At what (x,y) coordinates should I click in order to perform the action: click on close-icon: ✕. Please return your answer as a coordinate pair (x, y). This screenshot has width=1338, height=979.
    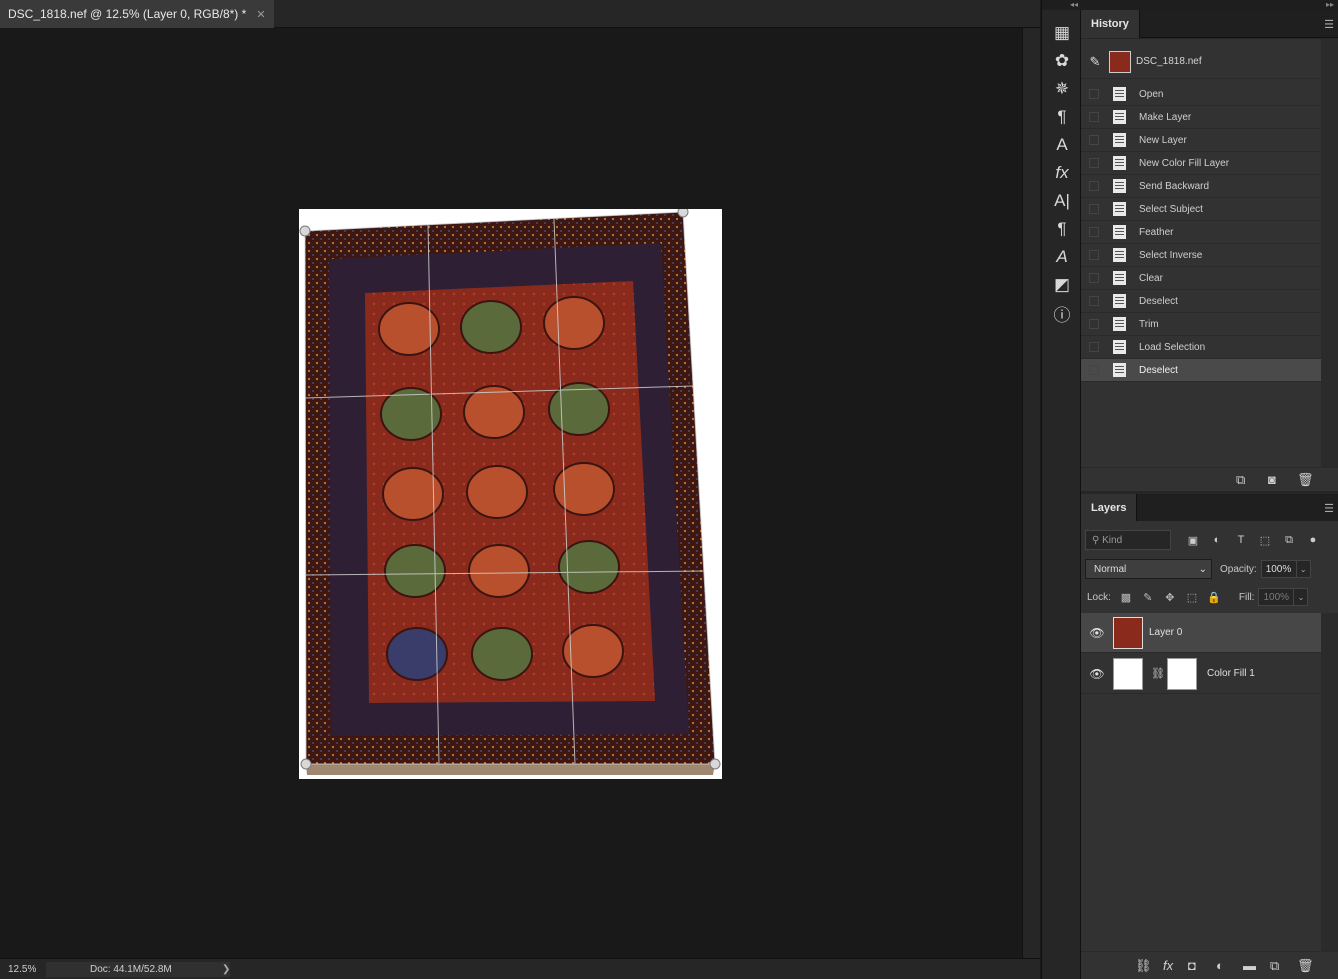
    Looking at the image, I should click on (260, 14).